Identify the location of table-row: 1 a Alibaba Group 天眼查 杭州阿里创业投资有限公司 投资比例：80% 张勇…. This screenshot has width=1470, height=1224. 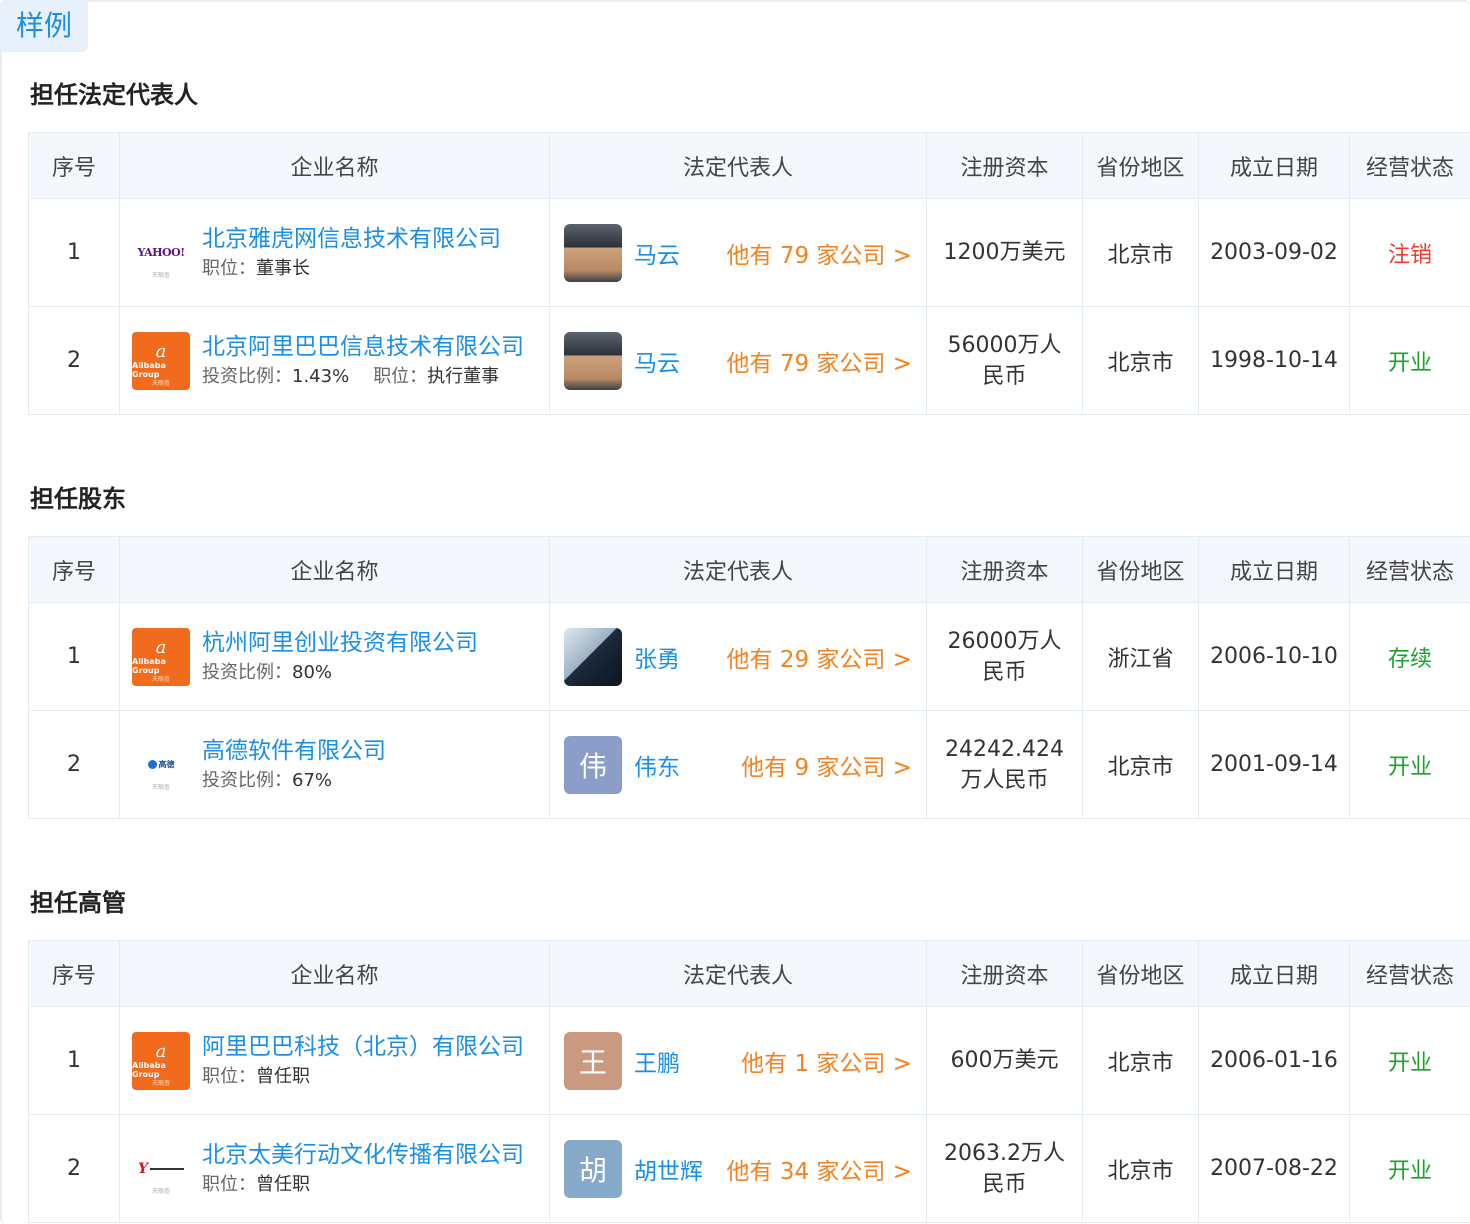
(749, 656).